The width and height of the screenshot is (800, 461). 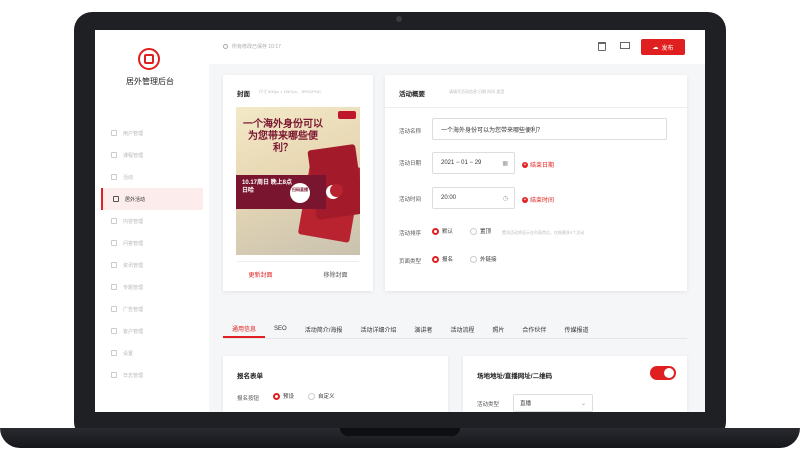 What do you see at coordinates (505, 163) in the screenshot?
I see `calendar-icon: ▦` at bounding box center [505, 163].